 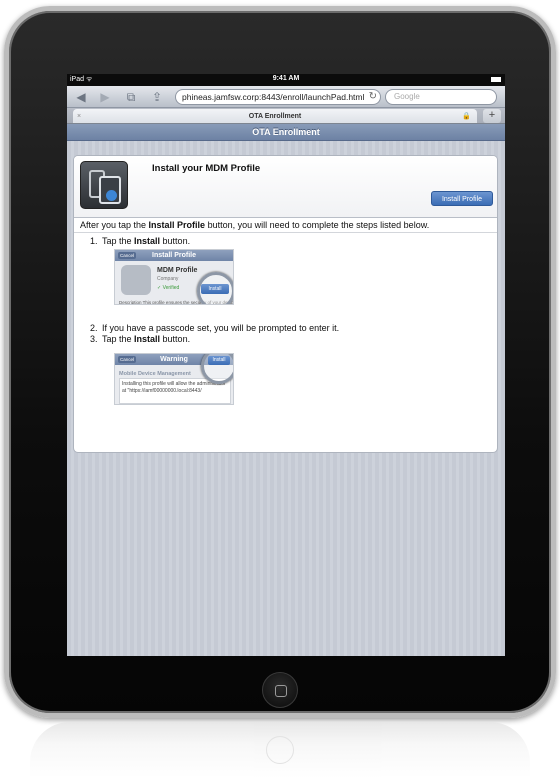 I want to click on back-arrow-icon: ◀, so click(x=81, y=97).